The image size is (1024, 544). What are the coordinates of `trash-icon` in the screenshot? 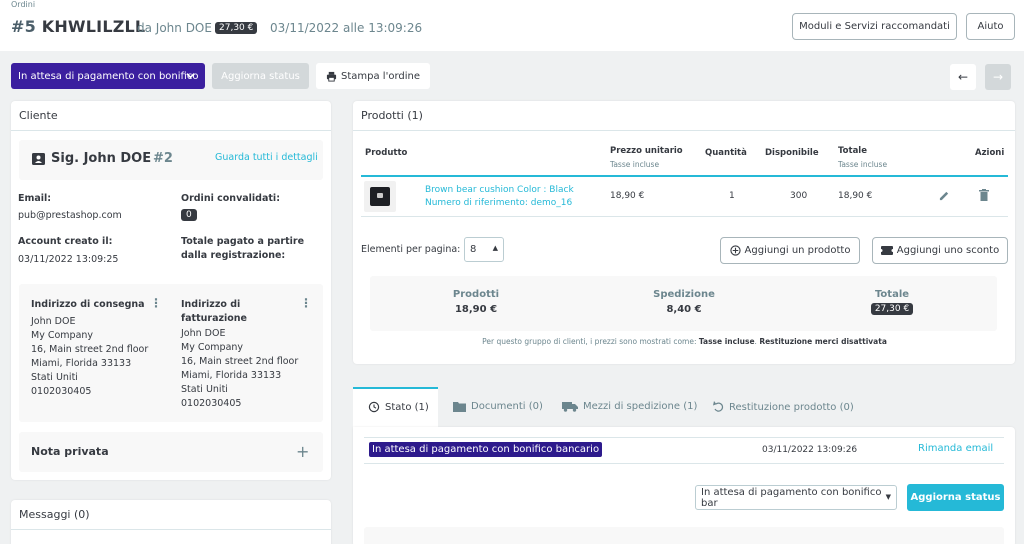 It's located at (984, 195).